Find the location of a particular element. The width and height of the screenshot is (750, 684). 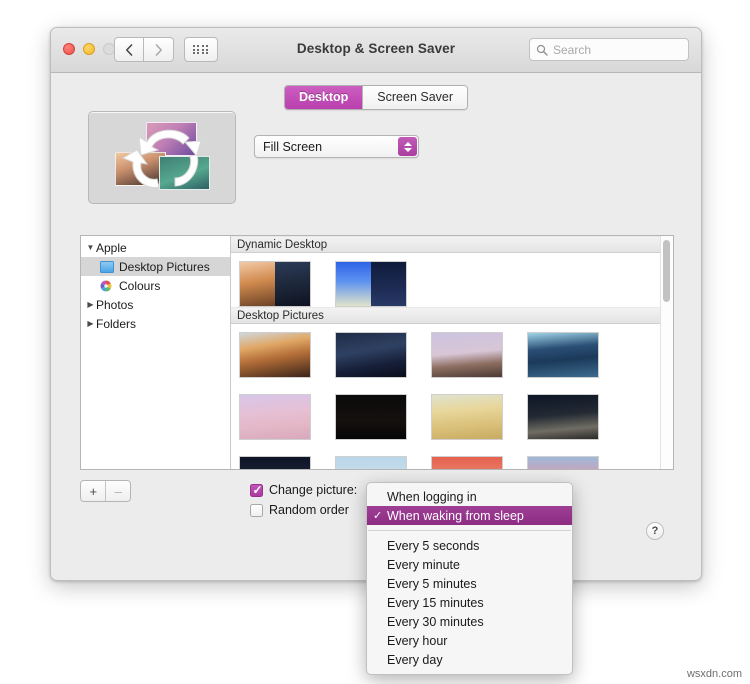

watermark-text: wsxdn.com is located at coordinates (714, 674).